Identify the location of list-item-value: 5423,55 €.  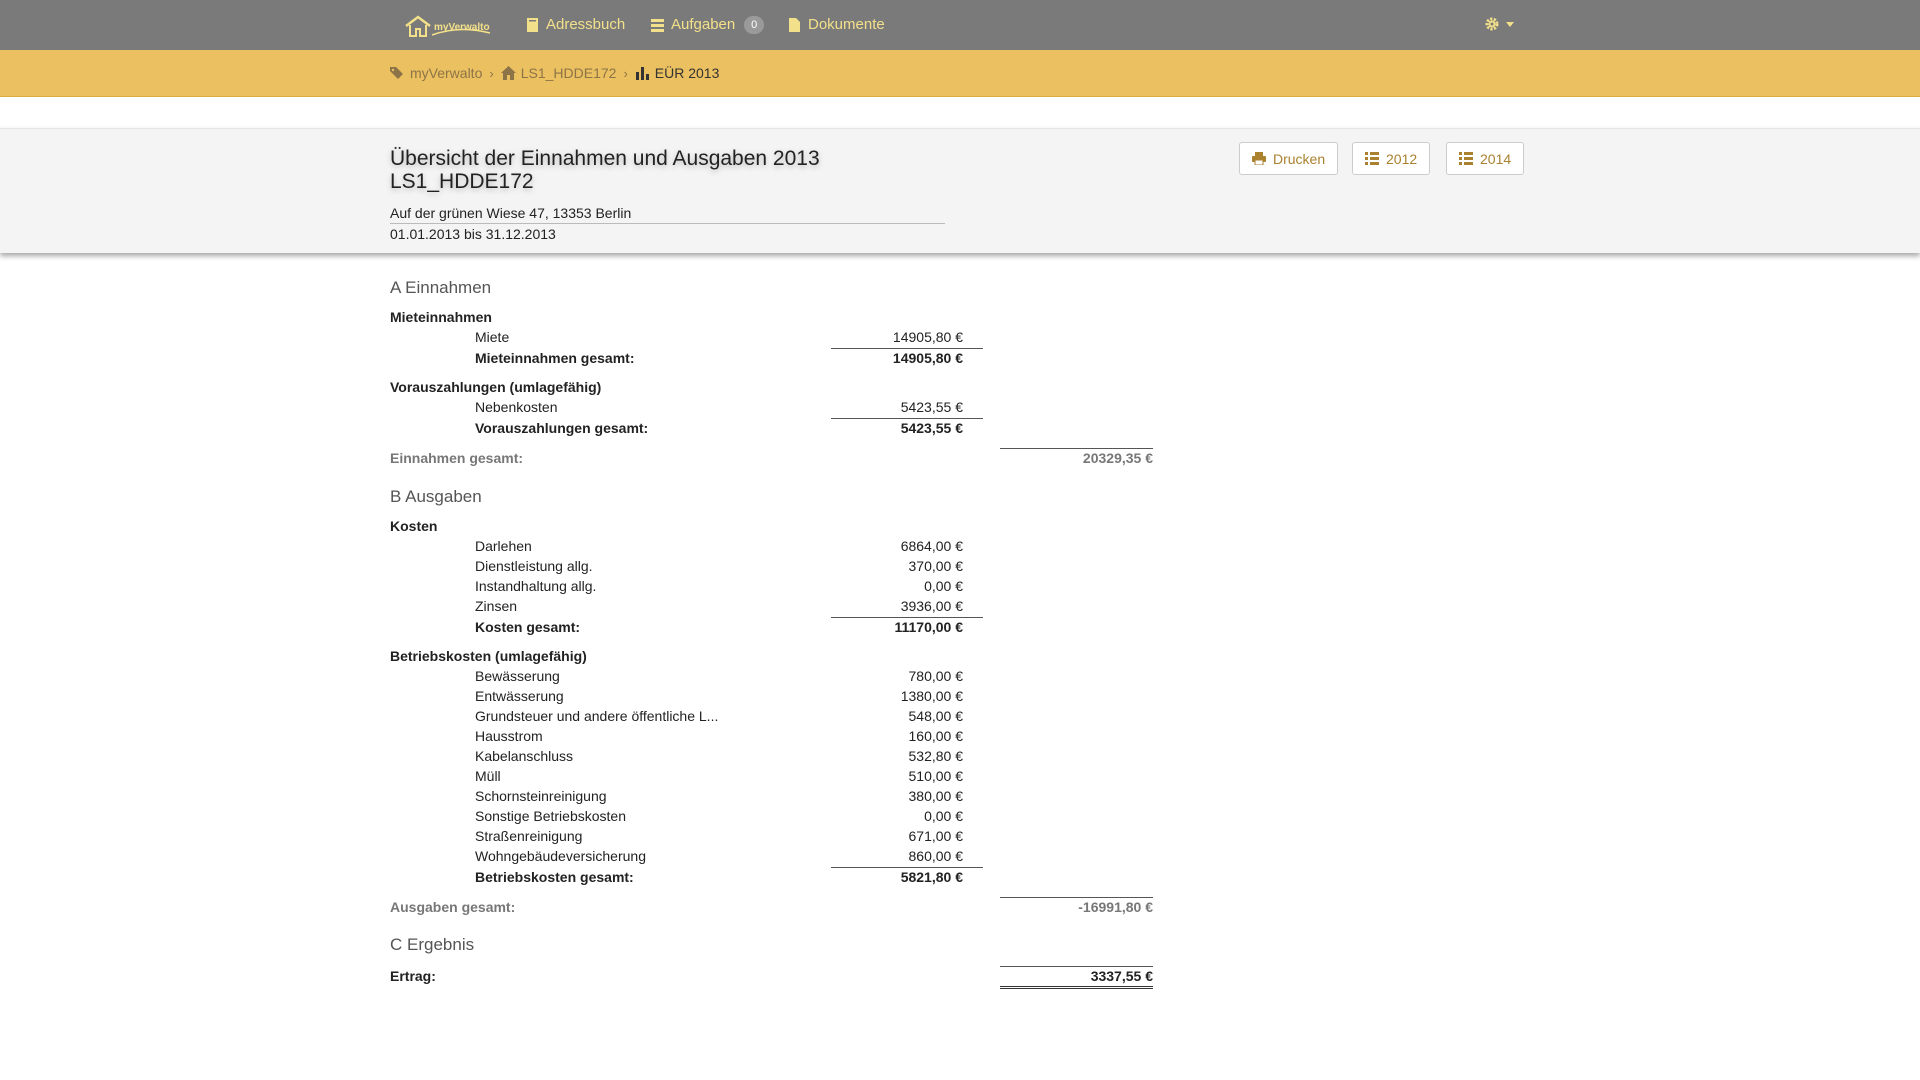
(931, 407).